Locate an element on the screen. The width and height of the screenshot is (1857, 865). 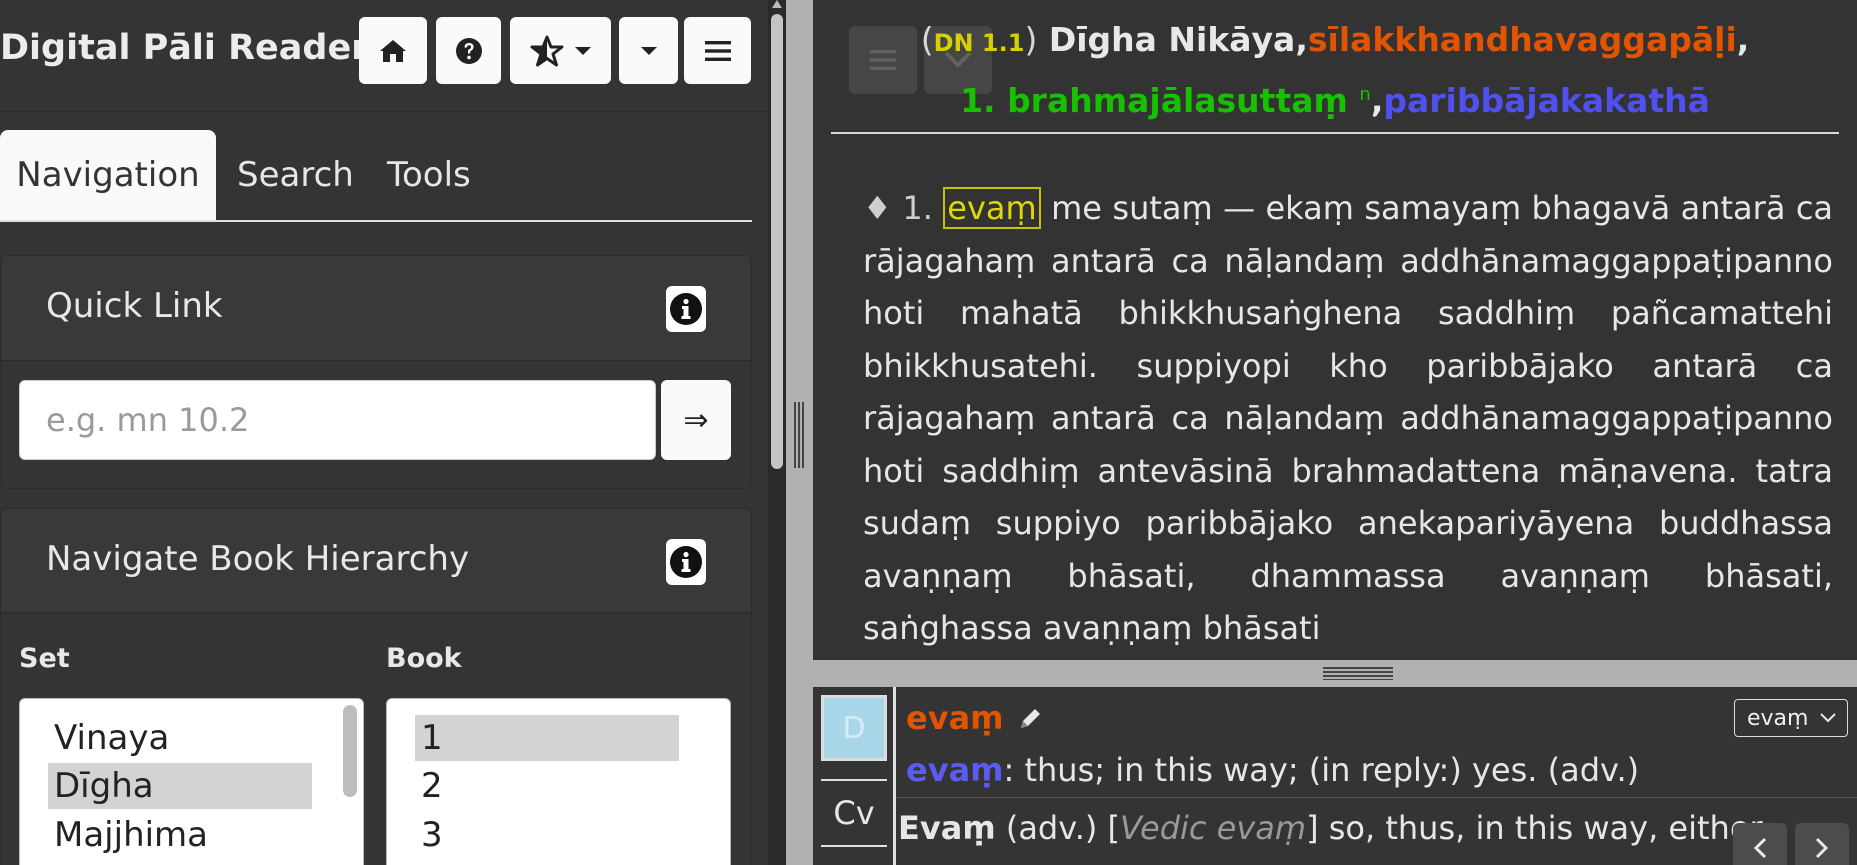
hierarchy-header: Navigate Book Hierarchy is located at coordinates (376, 561).